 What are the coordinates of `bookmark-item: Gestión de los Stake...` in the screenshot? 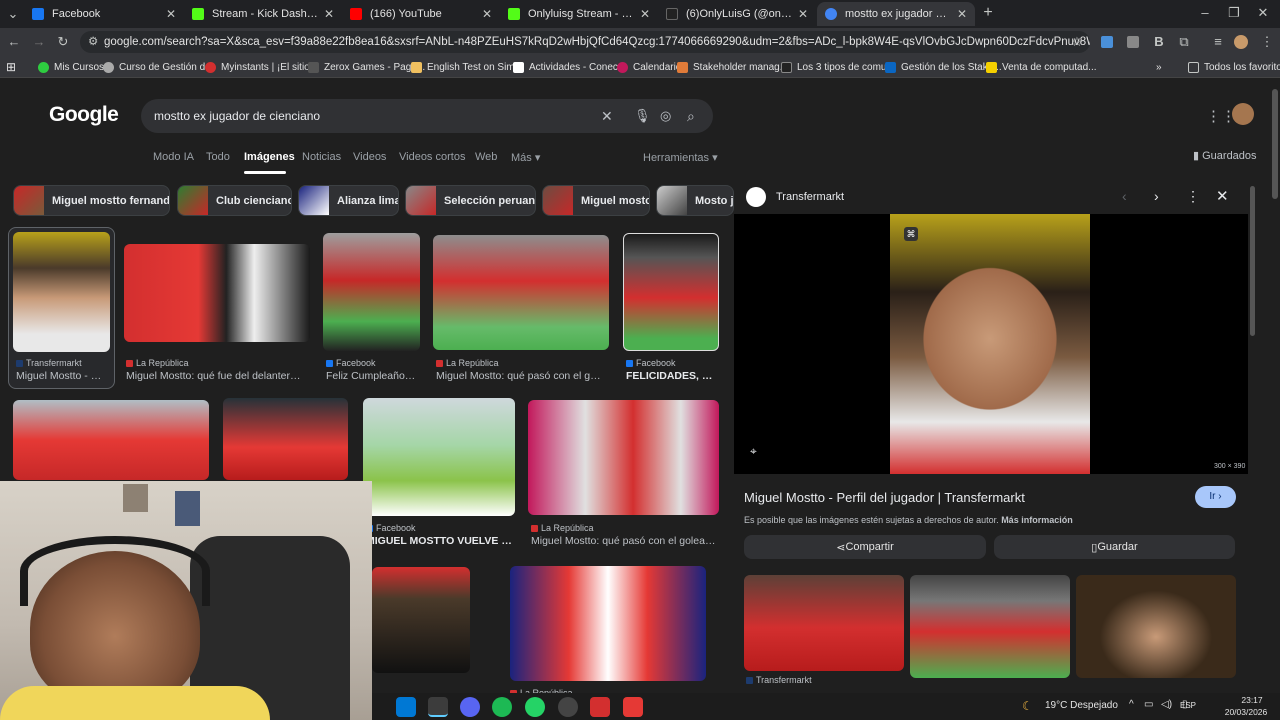 It's located at (943, 67).